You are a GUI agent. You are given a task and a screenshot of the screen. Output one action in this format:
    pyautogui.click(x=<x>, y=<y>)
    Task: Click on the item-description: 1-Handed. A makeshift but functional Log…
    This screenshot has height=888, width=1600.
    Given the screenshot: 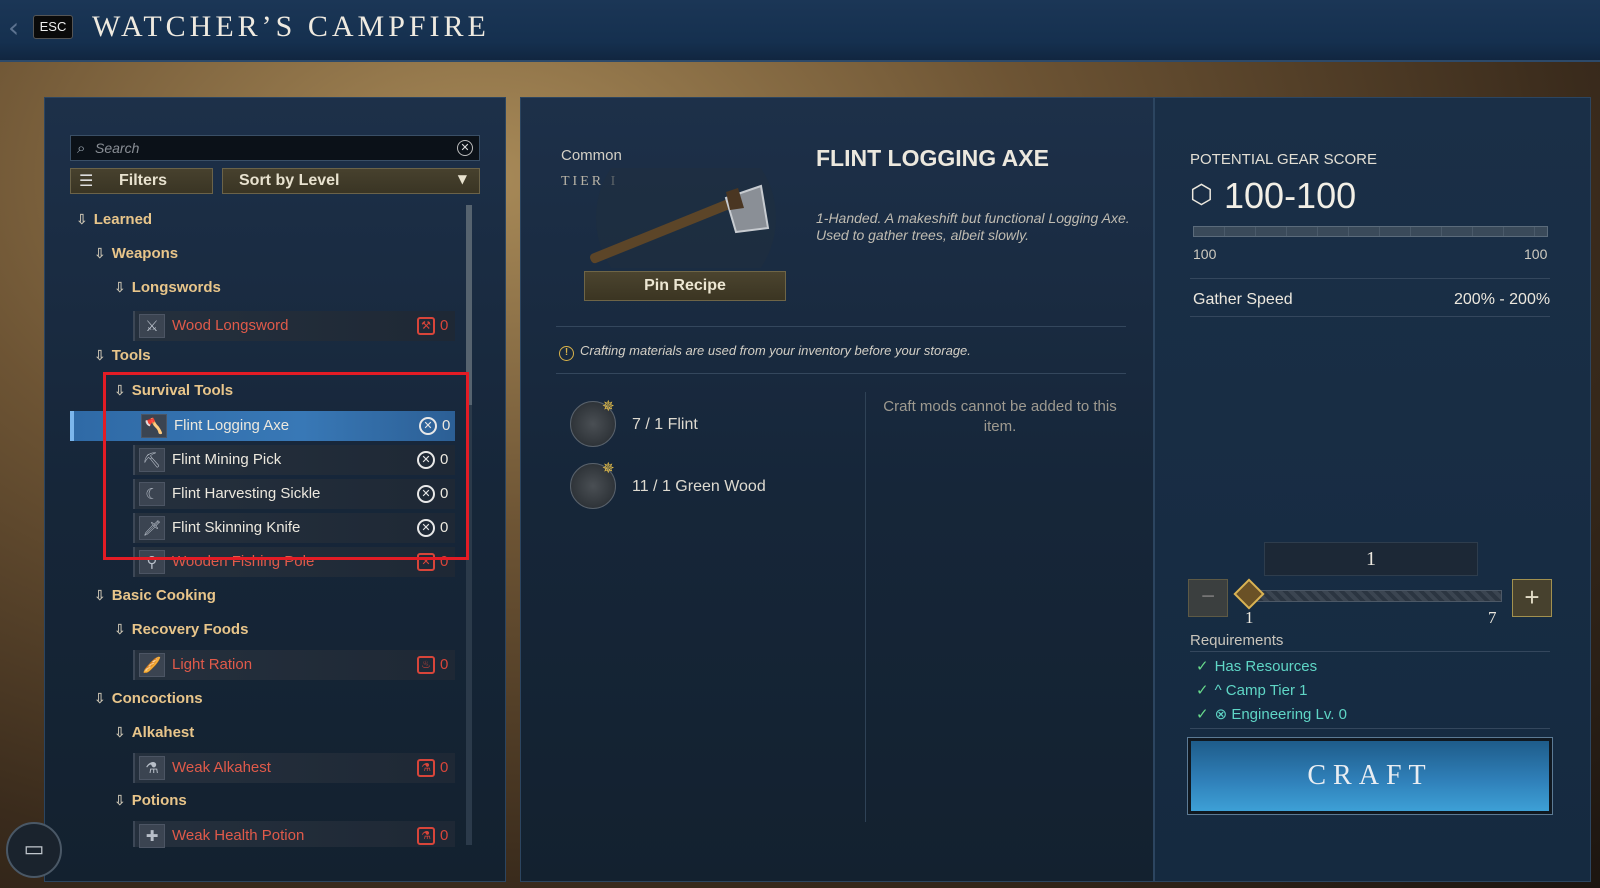 What is the action you would take?
    pyautogui.click(x=973, y=226)
    